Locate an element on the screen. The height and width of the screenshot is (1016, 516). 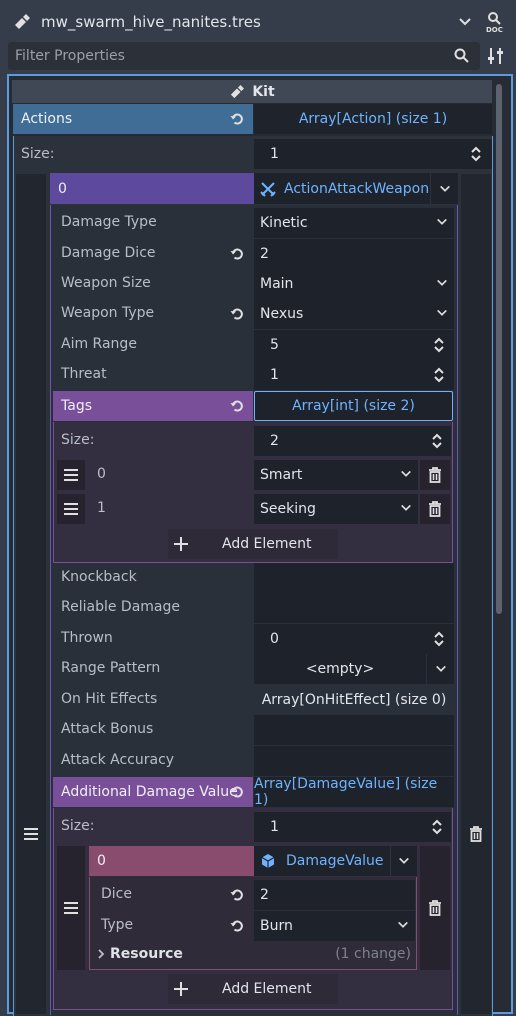
damage-dice-input: 2 is located at coordinates (354, 254).